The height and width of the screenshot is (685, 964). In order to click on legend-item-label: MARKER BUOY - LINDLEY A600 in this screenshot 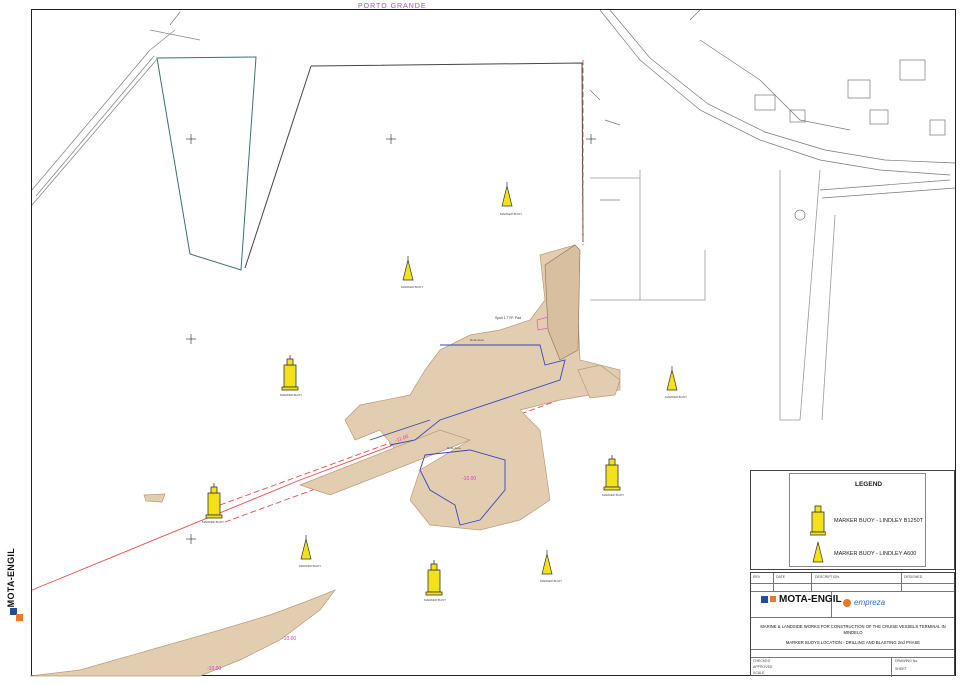, I will do `click(875, 554)`.